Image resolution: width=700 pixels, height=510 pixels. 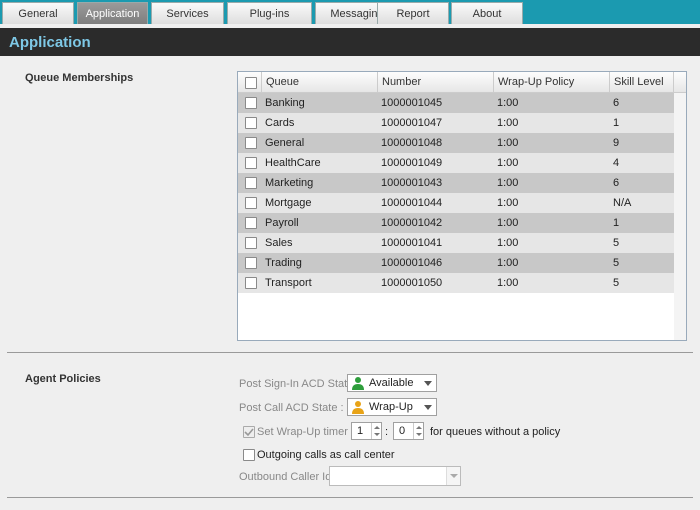 I want to click on outbound-caller-dropdown-button, so click(x=453, y=476).